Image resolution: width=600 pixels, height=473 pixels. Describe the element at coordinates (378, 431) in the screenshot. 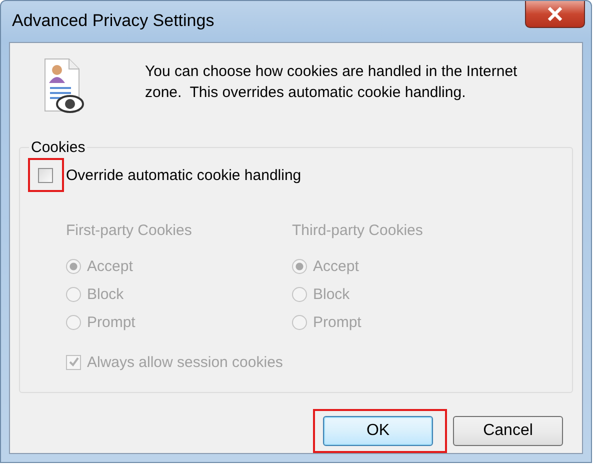

I see `dialog-button: OK` at that location.